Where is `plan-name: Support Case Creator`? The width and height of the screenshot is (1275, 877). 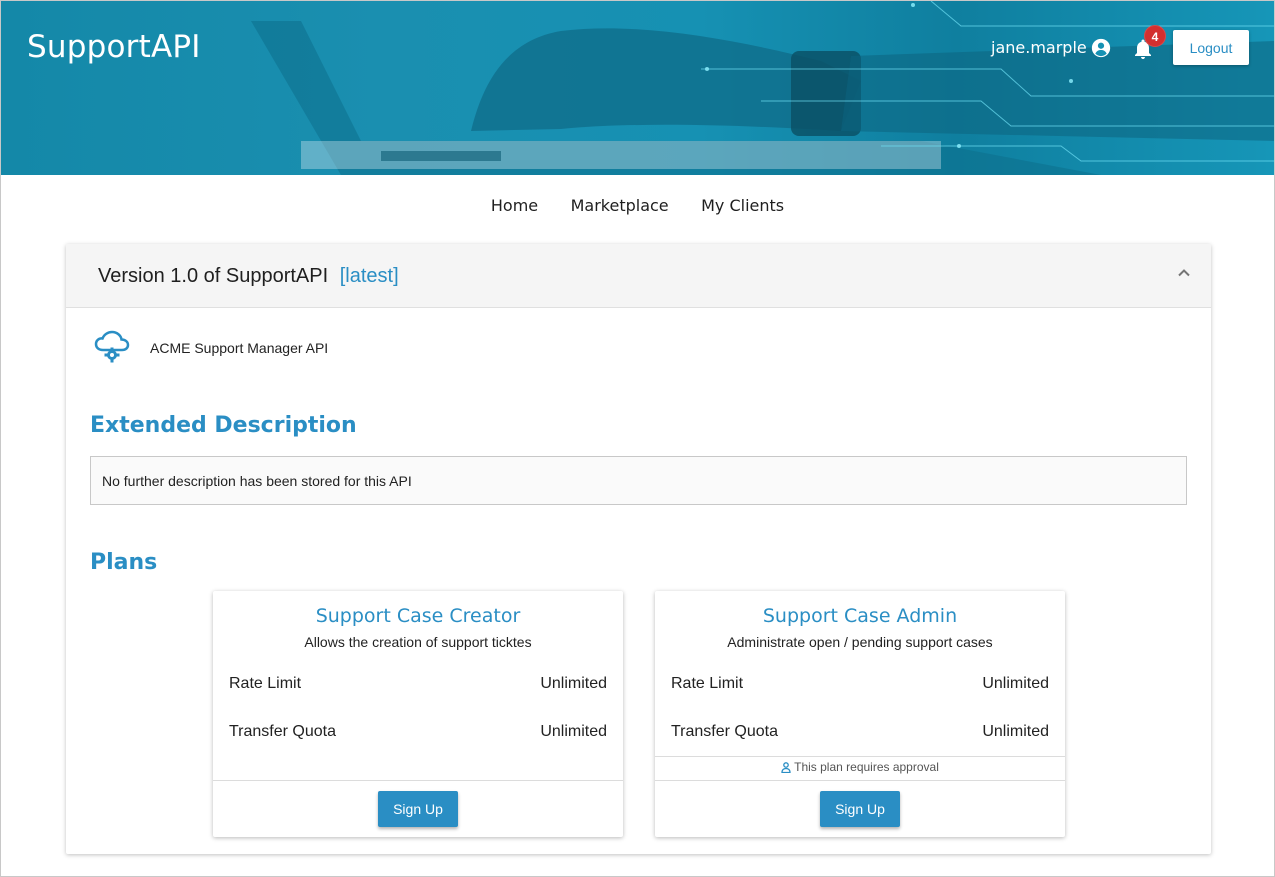
plan-name: Support Case Creator is located at coordinates (418, 616).